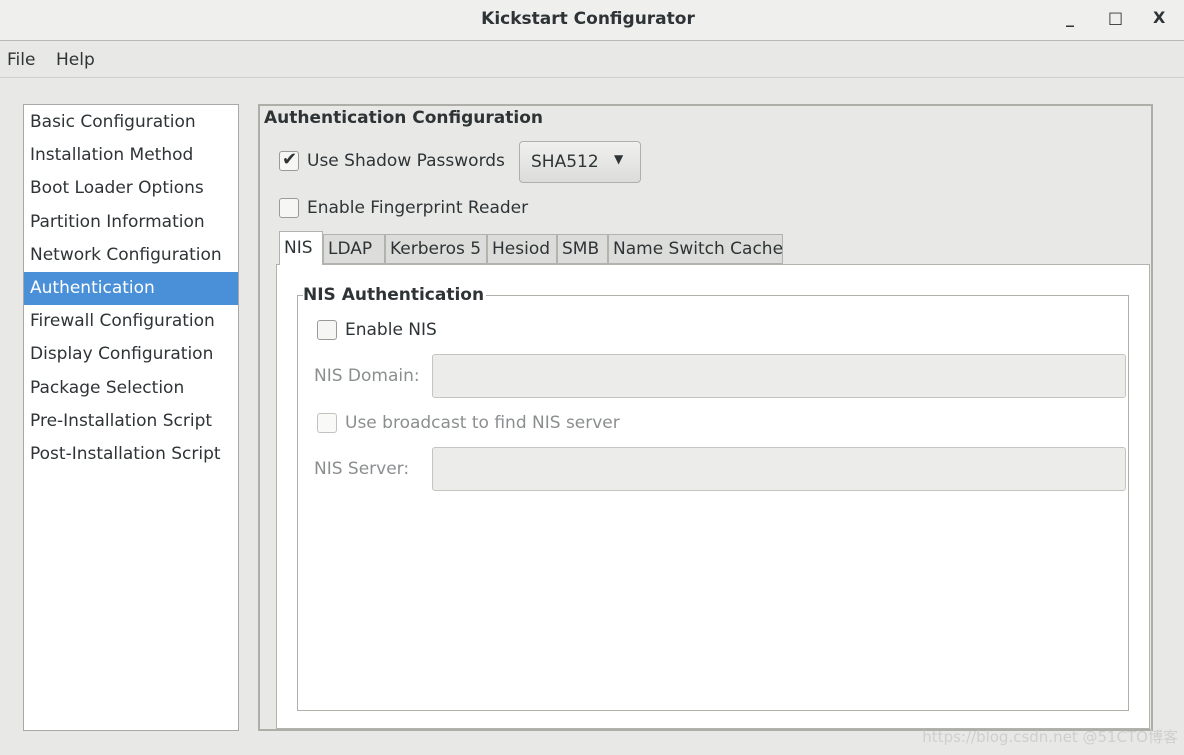  I want to click on maximize-button: □, so click(1115, 17).